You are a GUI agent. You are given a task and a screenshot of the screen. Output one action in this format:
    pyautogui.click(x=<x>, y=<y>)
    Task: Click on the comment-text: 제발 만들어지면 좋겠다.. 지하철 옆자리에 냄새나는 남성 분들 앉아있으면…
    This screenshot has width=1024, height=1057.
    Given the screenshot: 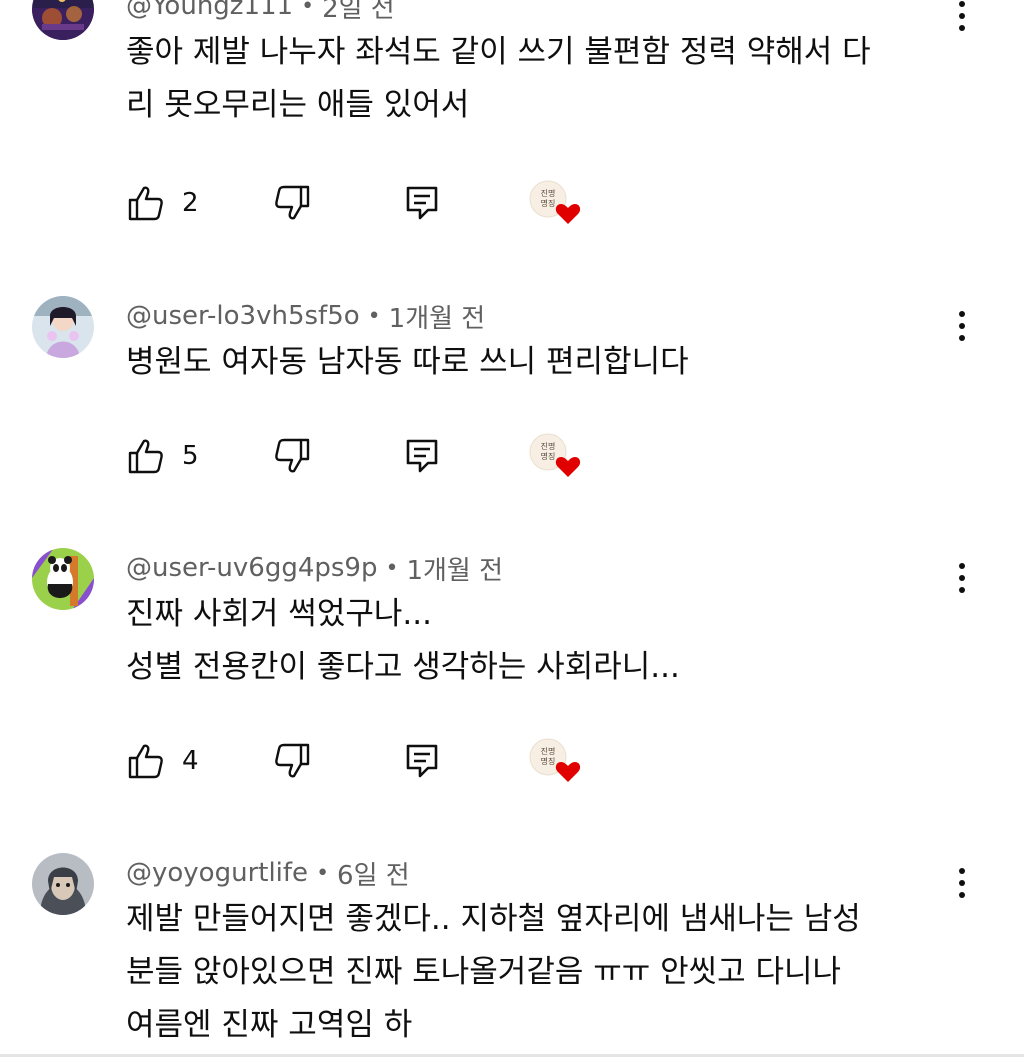 What is the action you would take?
    pyautogui.click(x=546, y=972)
    